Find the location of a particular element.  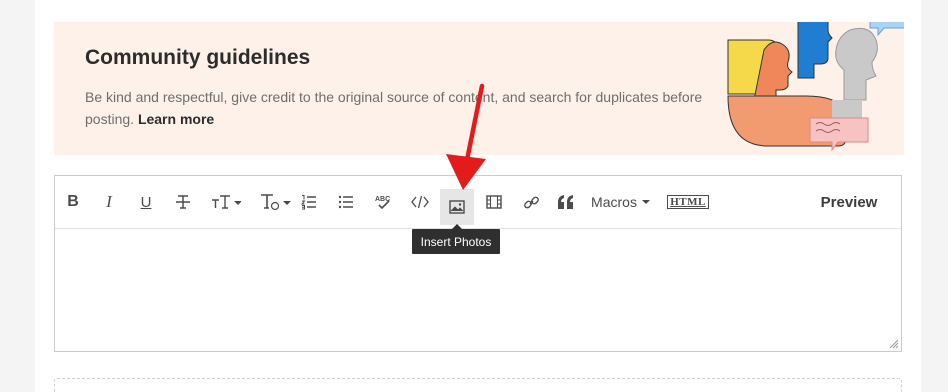

insert-link-button is located at coordinates (531, 202).